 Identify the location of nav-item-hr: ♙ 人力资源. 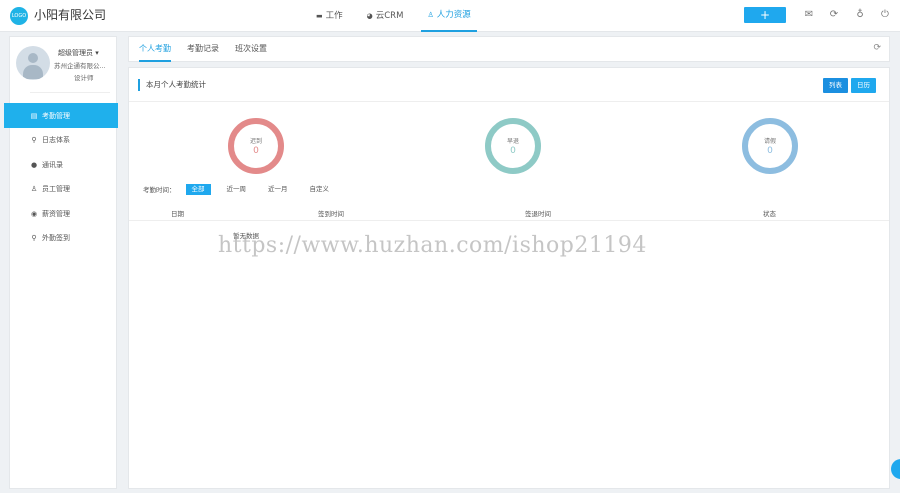
(449, 16).